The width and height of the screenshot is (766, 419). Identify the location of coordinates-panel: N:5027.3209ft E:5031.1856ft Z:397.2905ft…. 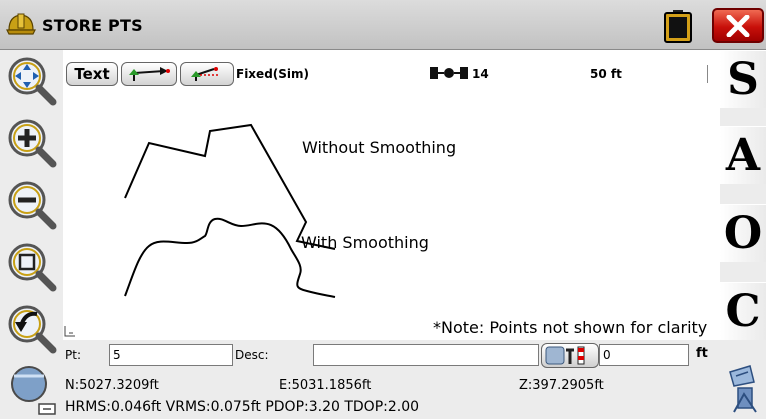
(391, 394).